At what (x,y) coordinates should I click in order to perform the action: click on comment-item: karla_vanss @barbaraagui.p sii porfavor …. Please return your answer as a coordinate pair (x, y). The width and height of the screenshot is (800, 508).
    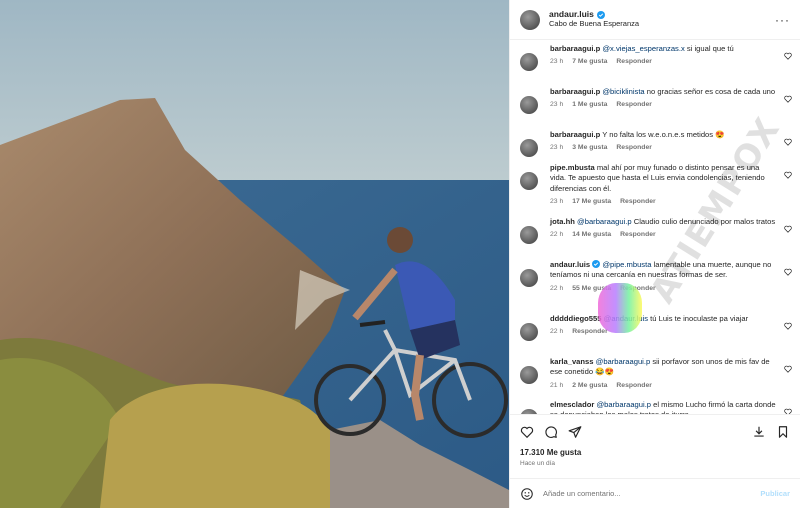
    Looking at the image, I should click on (656, 378).